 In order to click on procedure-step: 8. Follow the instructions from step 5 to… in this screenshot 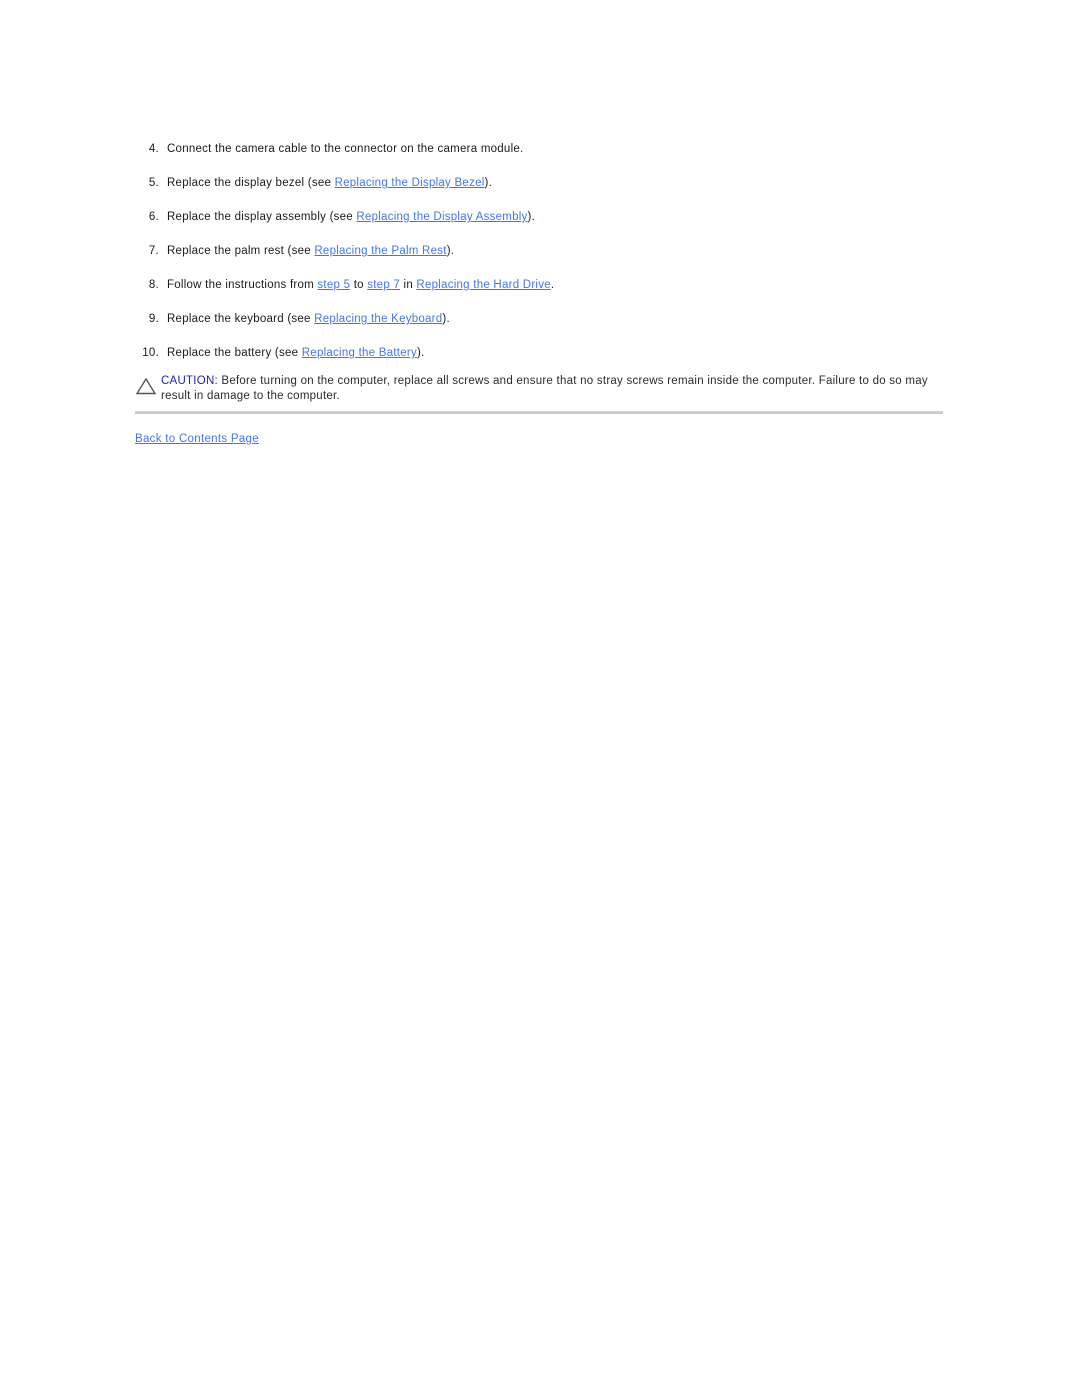, I will do `click(540, 293)`.